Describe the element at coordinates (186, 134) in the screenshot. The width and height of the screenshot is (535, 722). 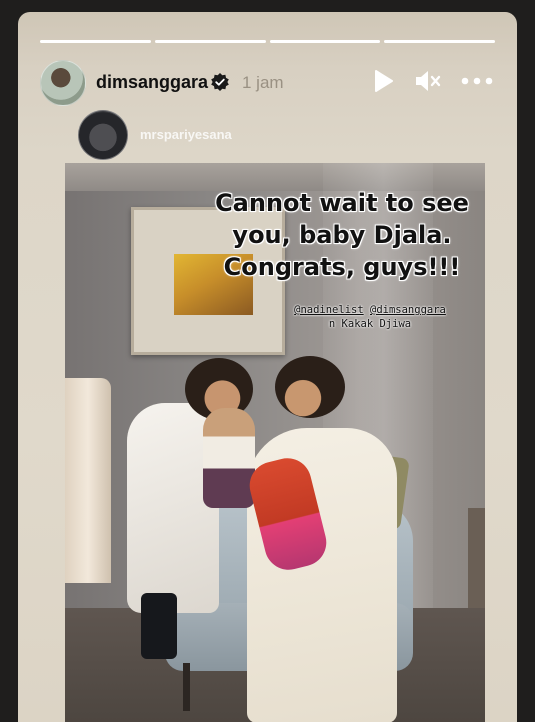
I see `repost-username: mrspariyesana` at that location.